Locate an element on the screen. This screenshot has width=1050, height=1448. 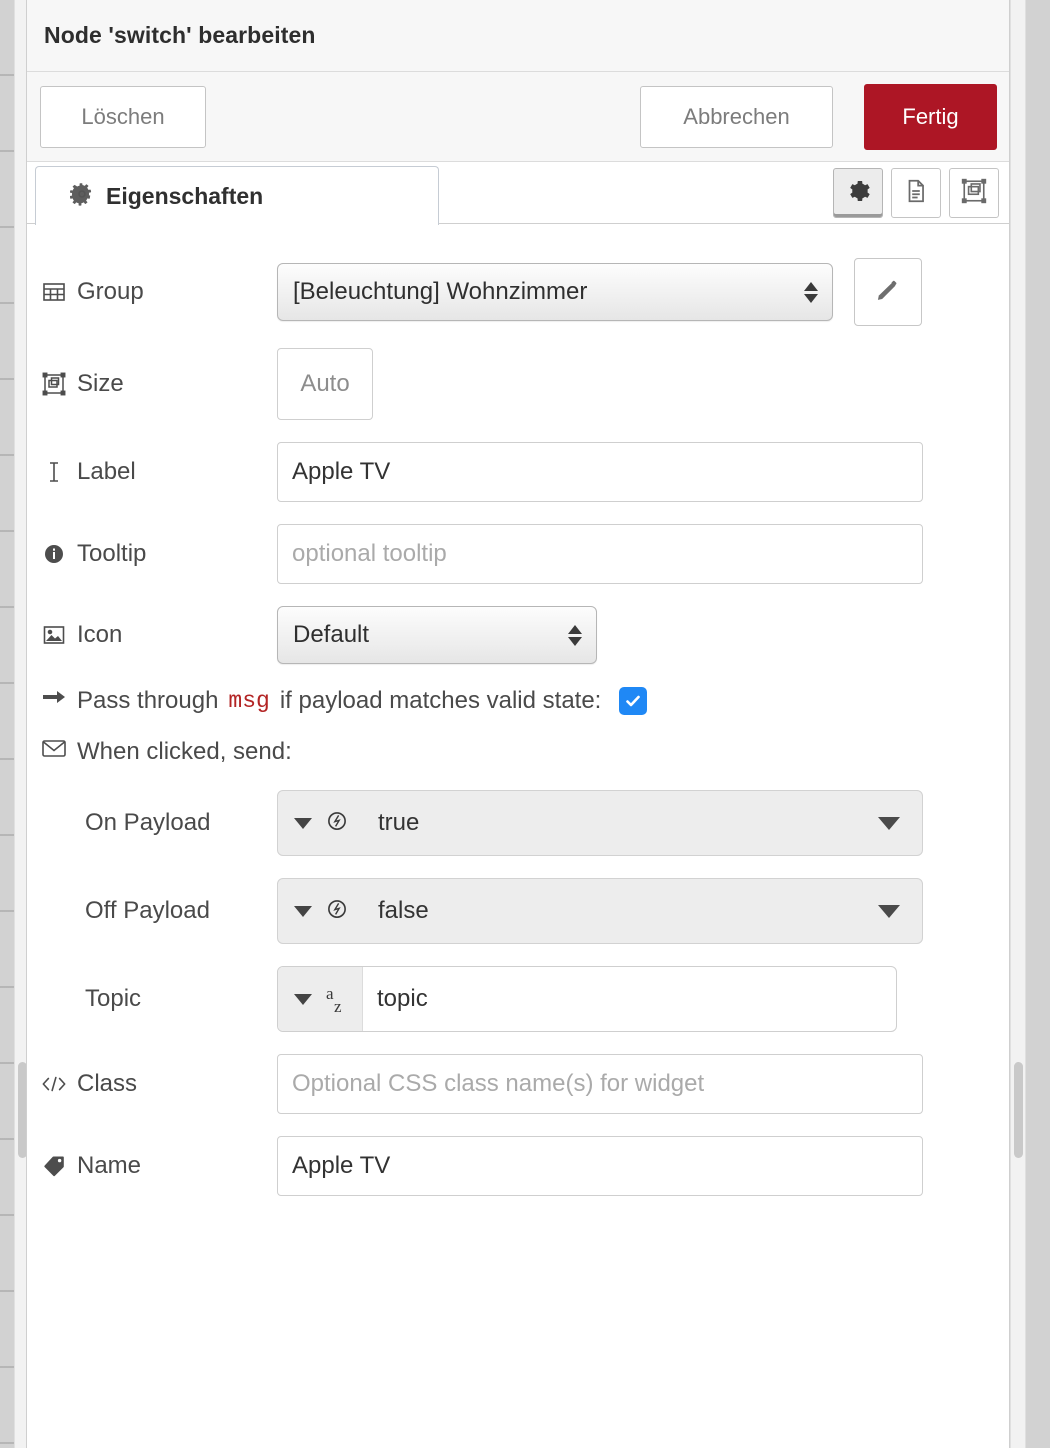
table-icon is located at coordinates (54, 292).